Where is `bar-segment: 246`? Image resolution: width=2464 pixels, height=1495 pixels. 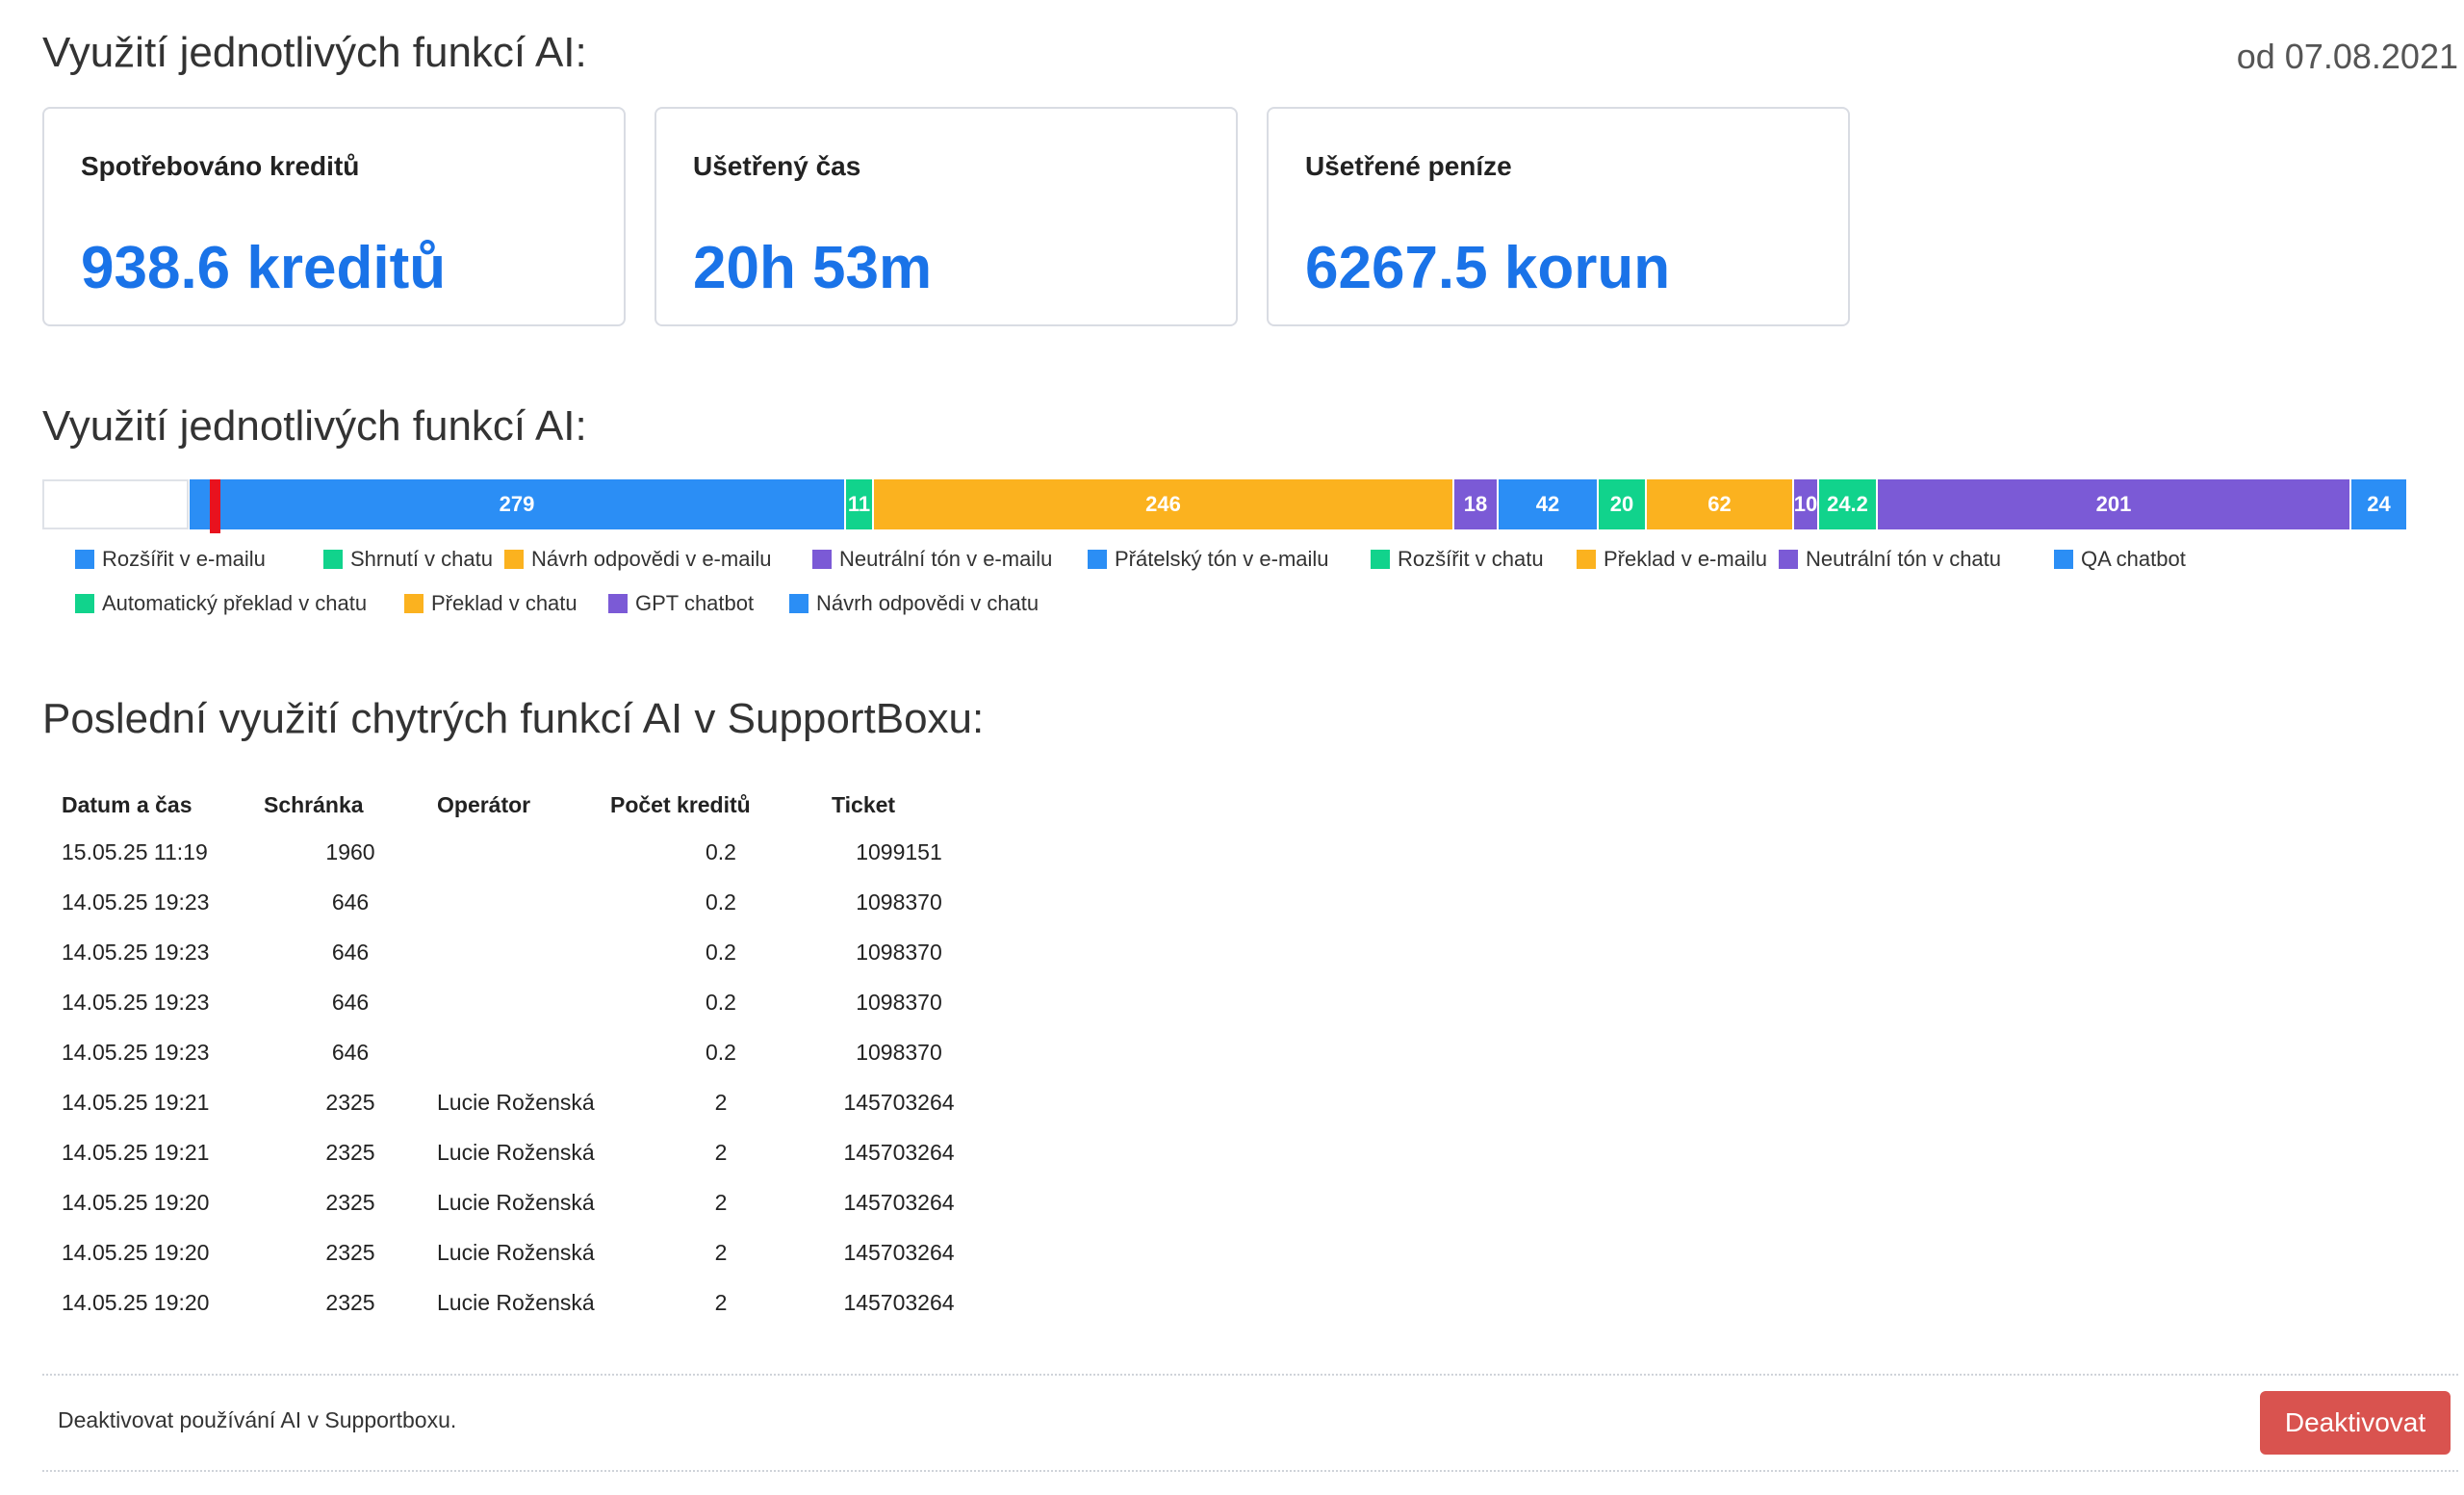
bar-segment: 246 is located at coordinates (1163, 504).